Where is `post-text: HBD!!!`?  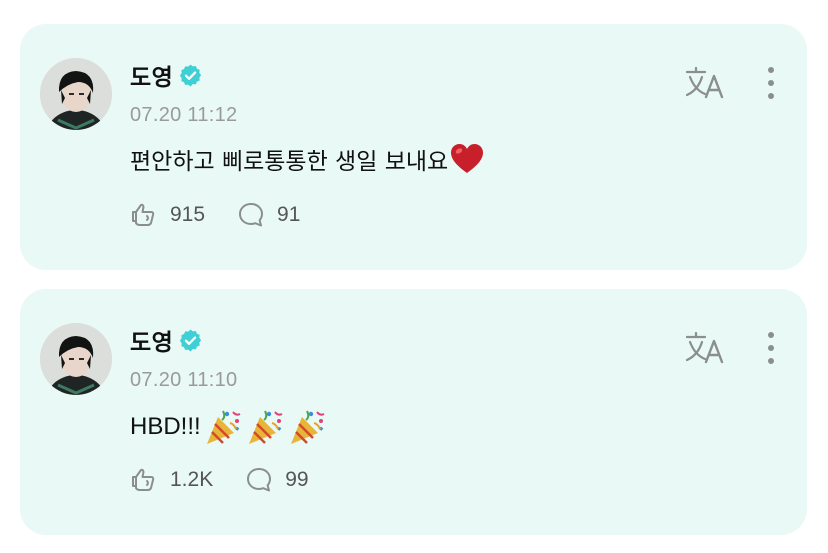
post-text: HBD!!! is located at coordinates (228, 427).